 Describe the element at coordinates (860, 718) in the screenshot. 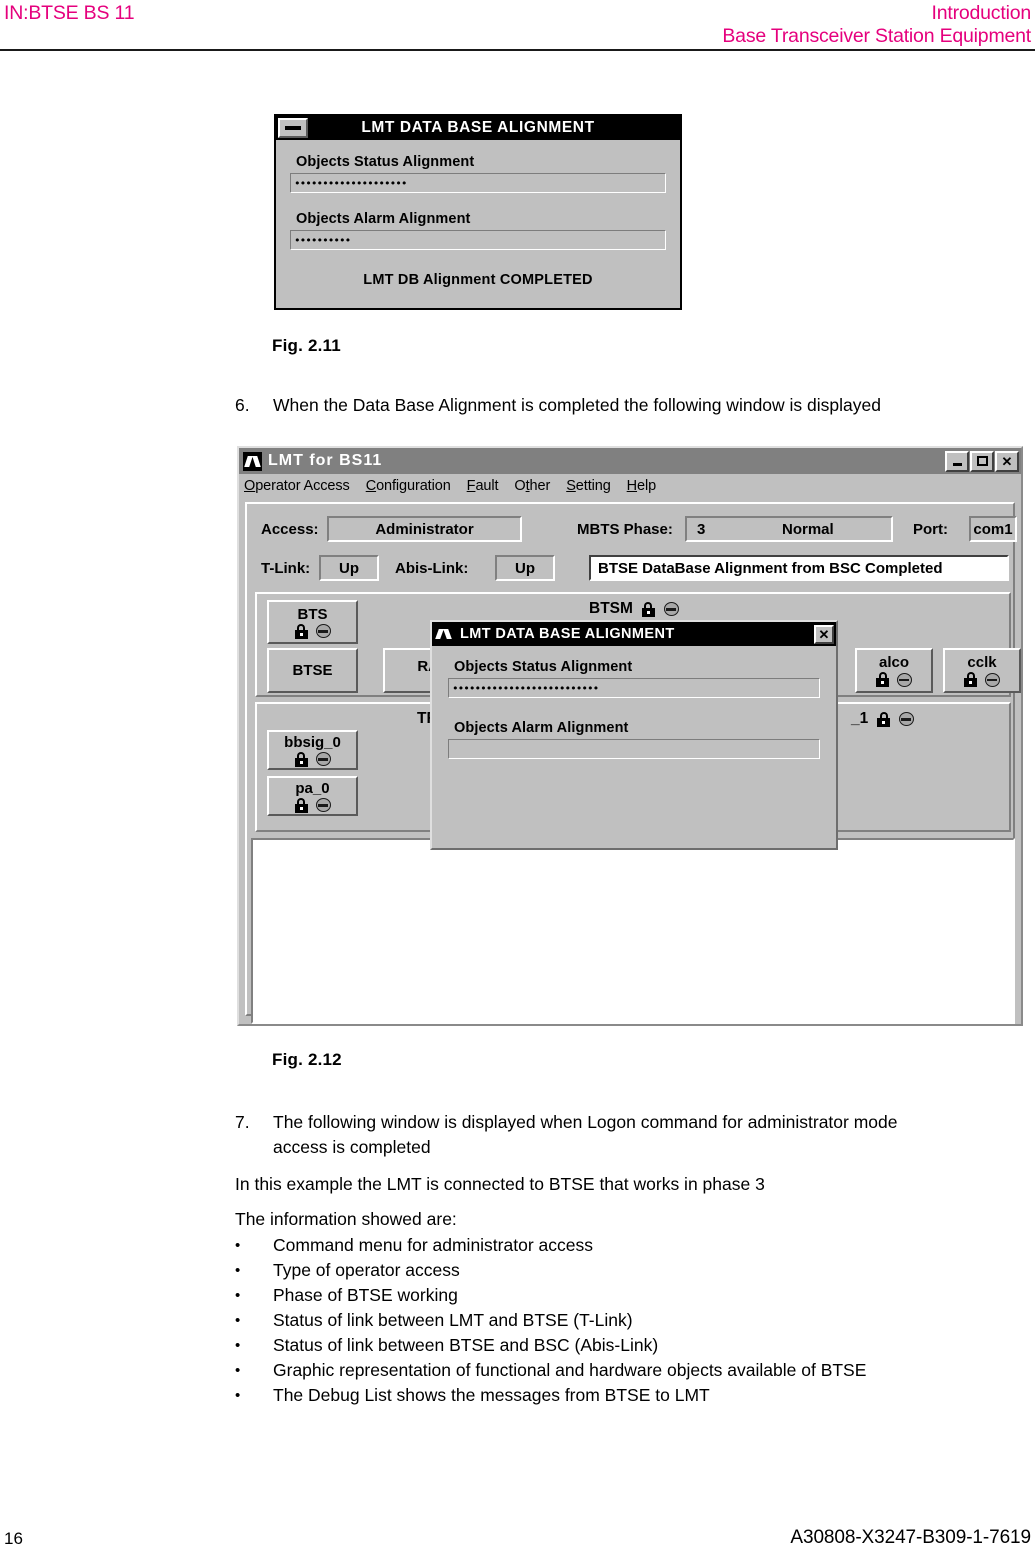

I see `trx-label-right: _1` at that location.